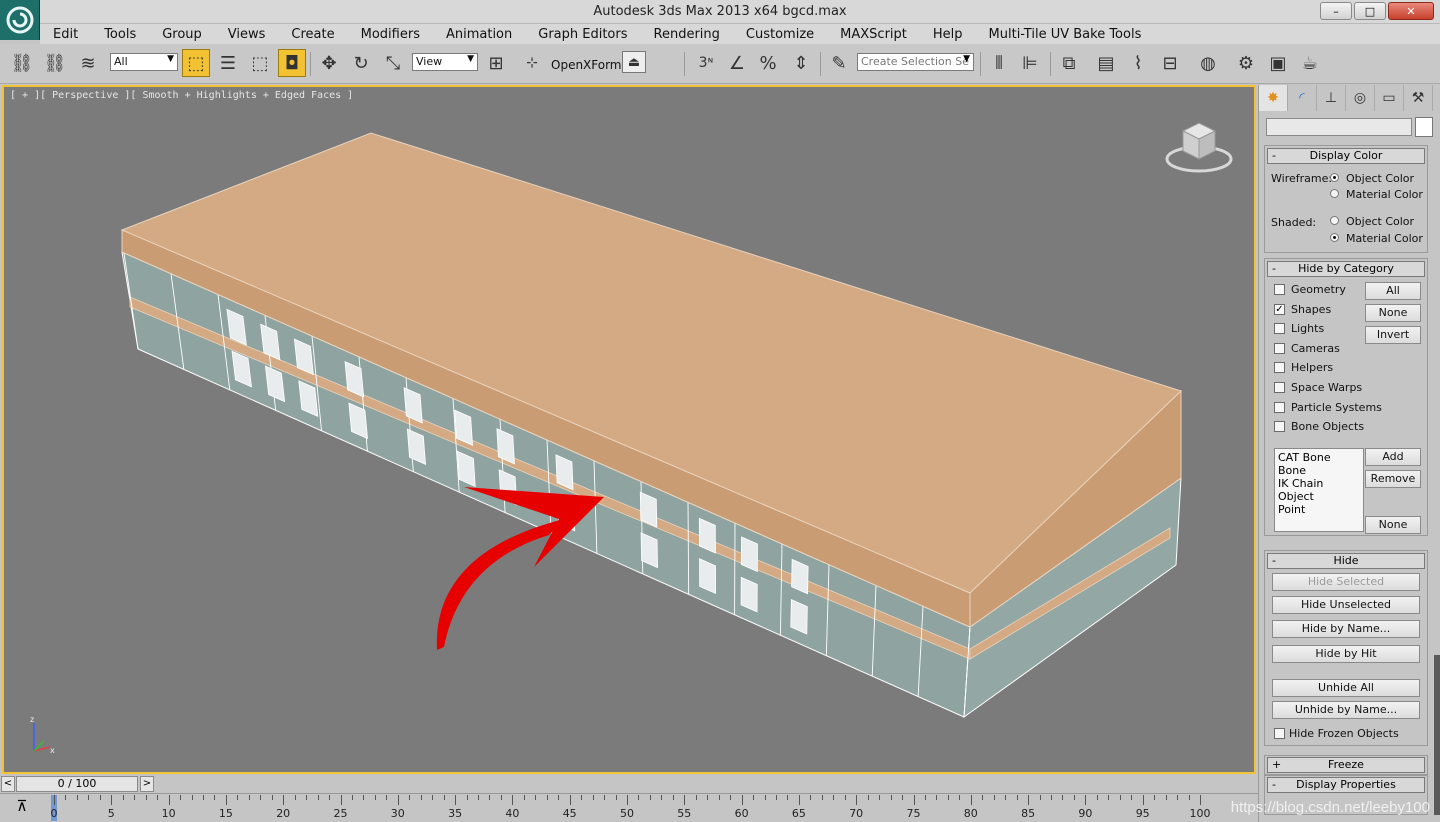  Describe the element at coordinates (1393, 291) in the screenshot. I see `category-all-button: All` at that location.